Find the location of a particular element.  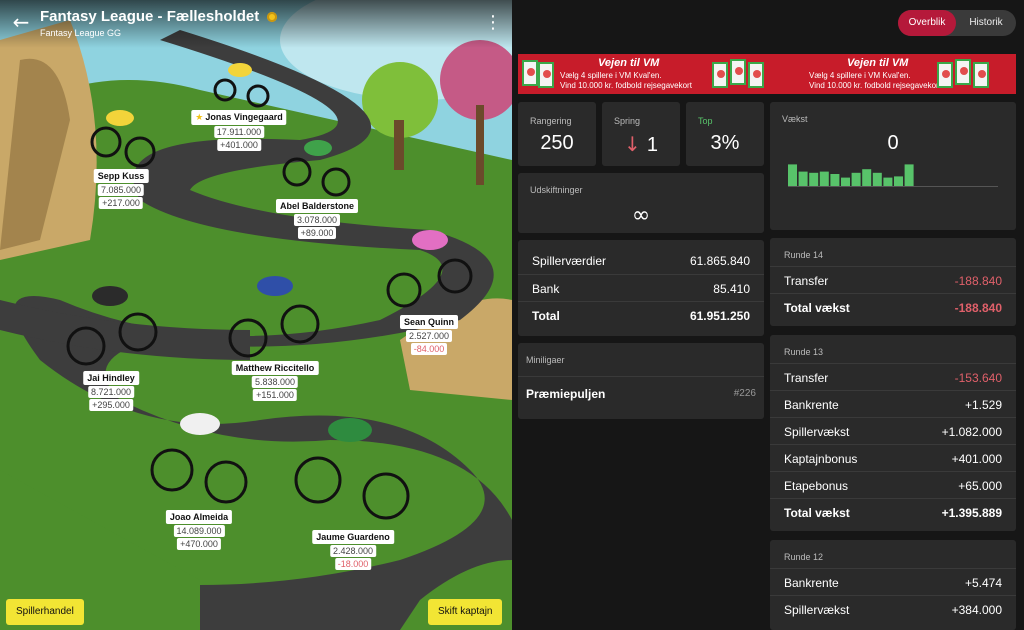

rider-delta: +470.000 is located at coordinates (199, 544).